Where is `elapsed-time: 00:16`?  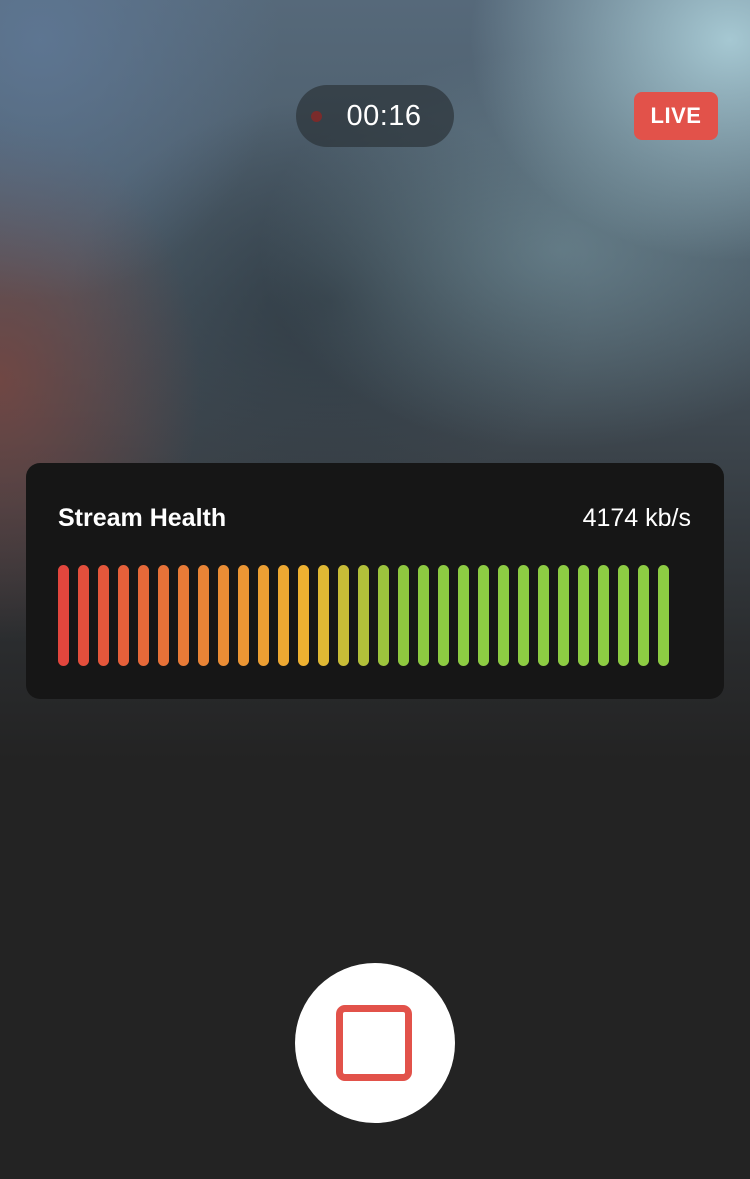
elapsed-time: 00:16 is located at coordinates (384, 116).